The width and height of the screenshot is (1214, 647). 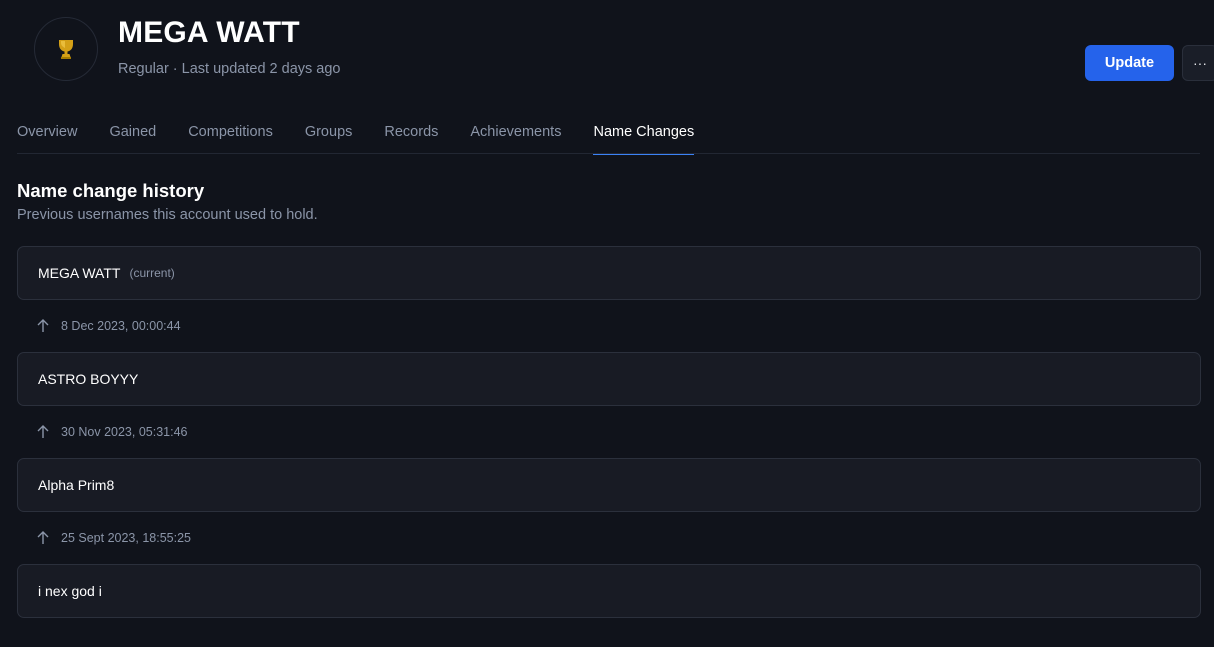 What do you see at coordinates (329, 132) in the screenshot?
I see `tab-groups: Groups` at bounding box center [329, 132].